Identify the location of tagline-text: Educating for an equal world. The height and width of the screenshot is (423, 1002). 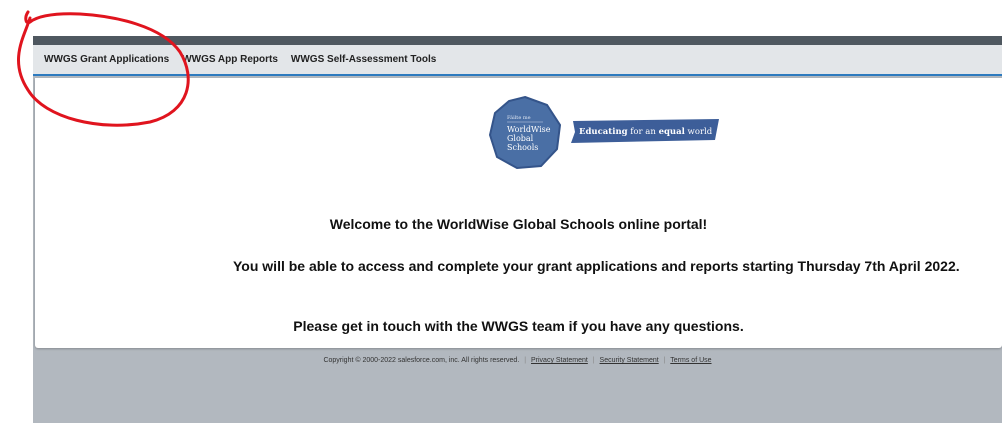
(646, 132).